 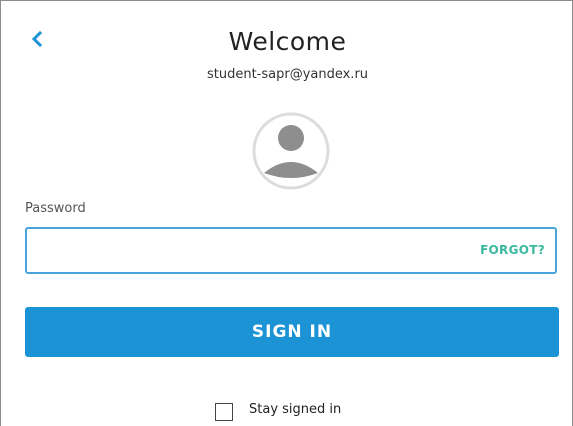 I want to click on stay-signed-in-checkbox, so click(x=224, y=412).